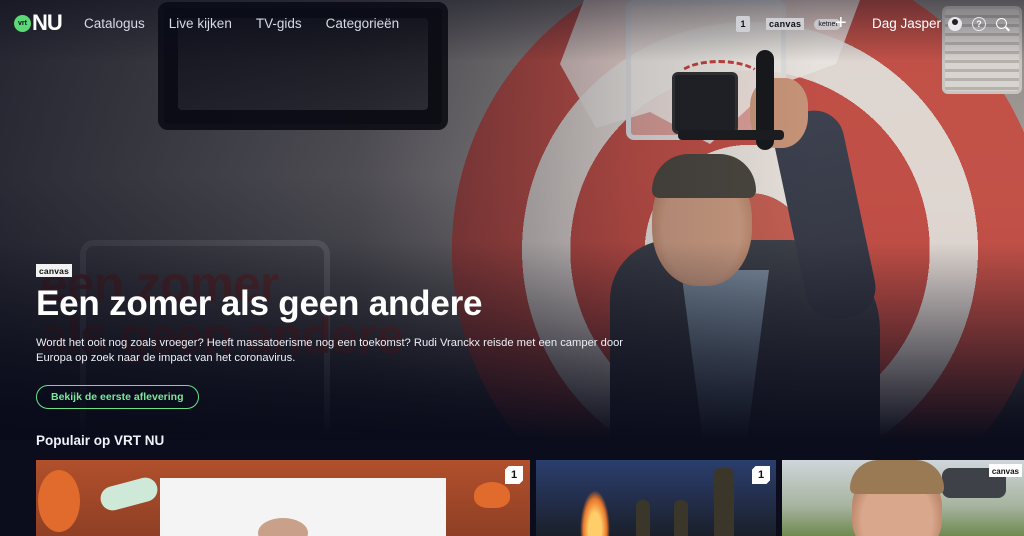 Image resolution: width=1024 pixels, height=536 pixels. Describe the element at coordinates (259, 303) in the screenshot. I see `hero-title: Een zomer als geen andere` at that location.